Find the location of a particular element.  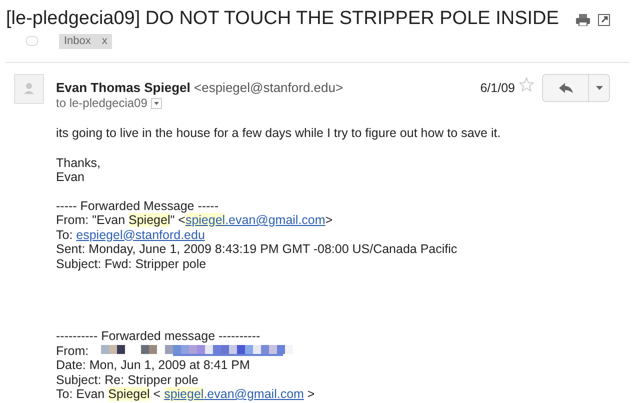

avatar-icon is located at coordinates (29, 89).